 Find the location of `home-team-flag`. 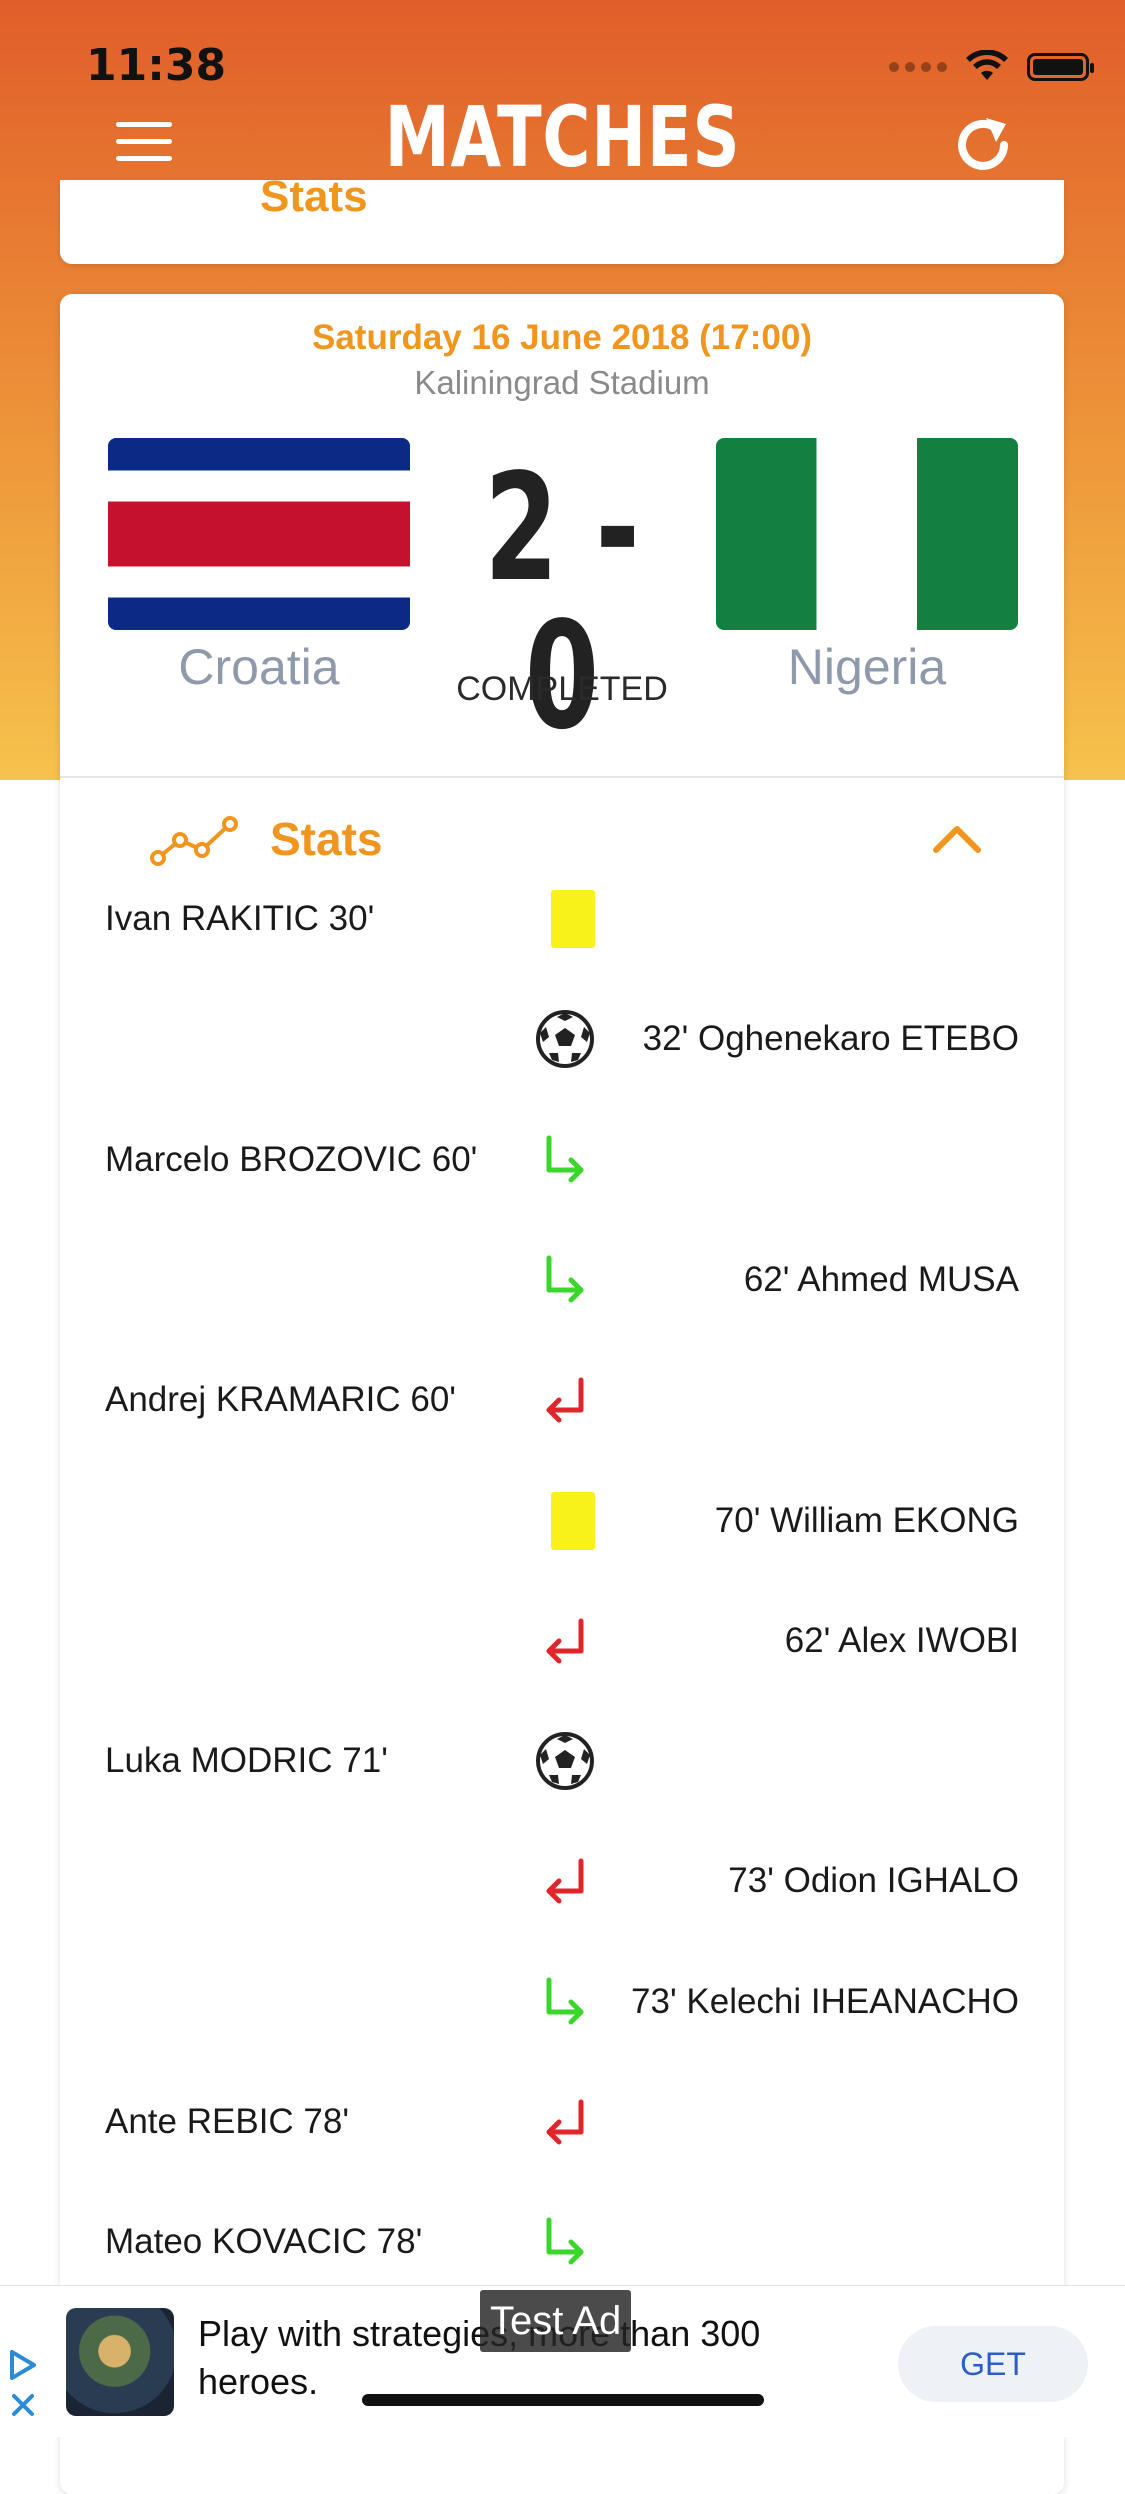

home-team-flag is located at coordinates (259, 534).